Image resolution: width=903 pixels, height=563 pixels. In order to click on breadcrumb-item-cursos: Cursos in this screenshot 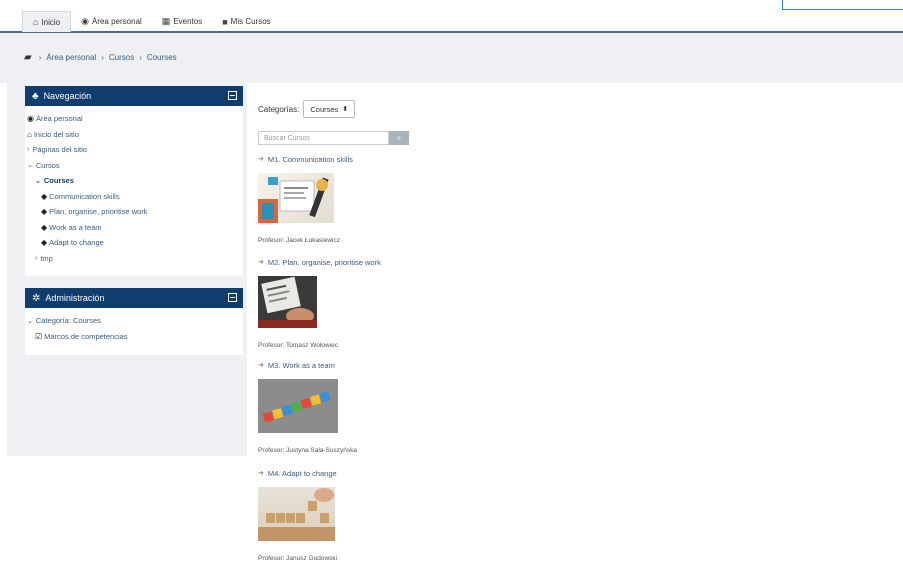, I will do `click(121, 57)`.